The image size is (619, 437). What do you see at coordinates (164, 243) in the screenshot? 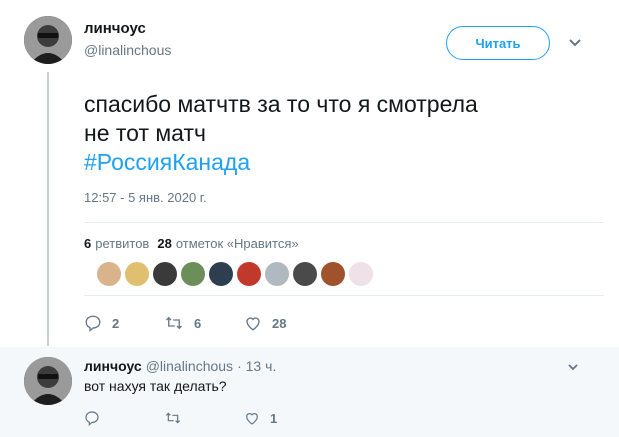
I see `likes-count: 28` at bounding box center [164, 243].